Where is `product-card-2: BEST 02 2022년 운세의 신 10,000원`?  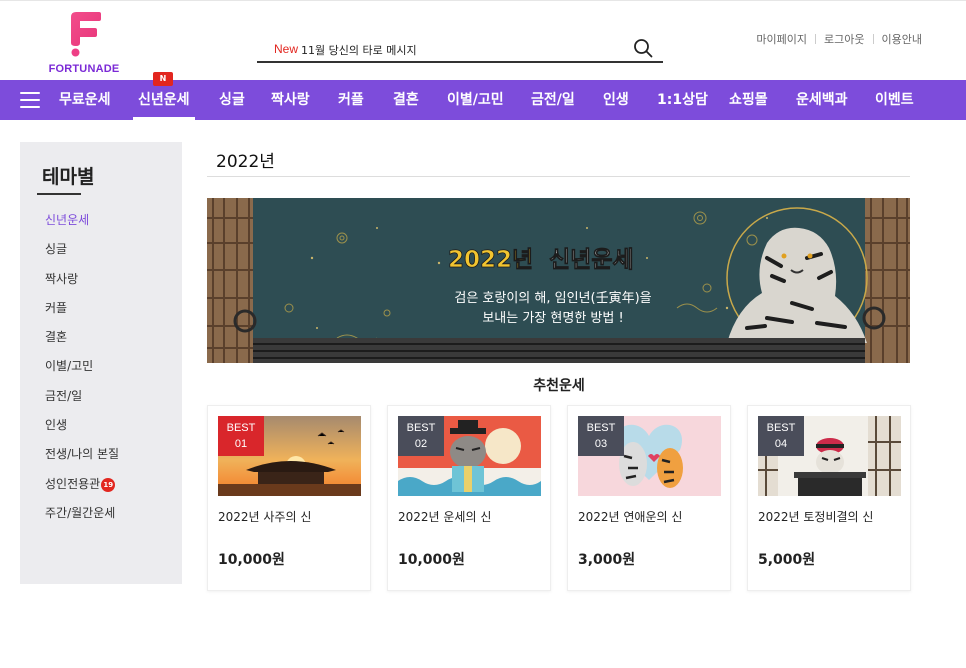 product-card-2: BEST 02 2022년 운세의 신 10,000원 is located at coordinates (469, 498).